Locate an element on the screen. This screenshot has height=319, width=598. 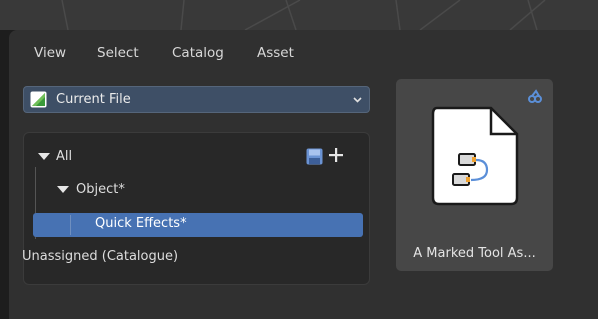
viewport-grid-lines is located at coordinates (303, 15).